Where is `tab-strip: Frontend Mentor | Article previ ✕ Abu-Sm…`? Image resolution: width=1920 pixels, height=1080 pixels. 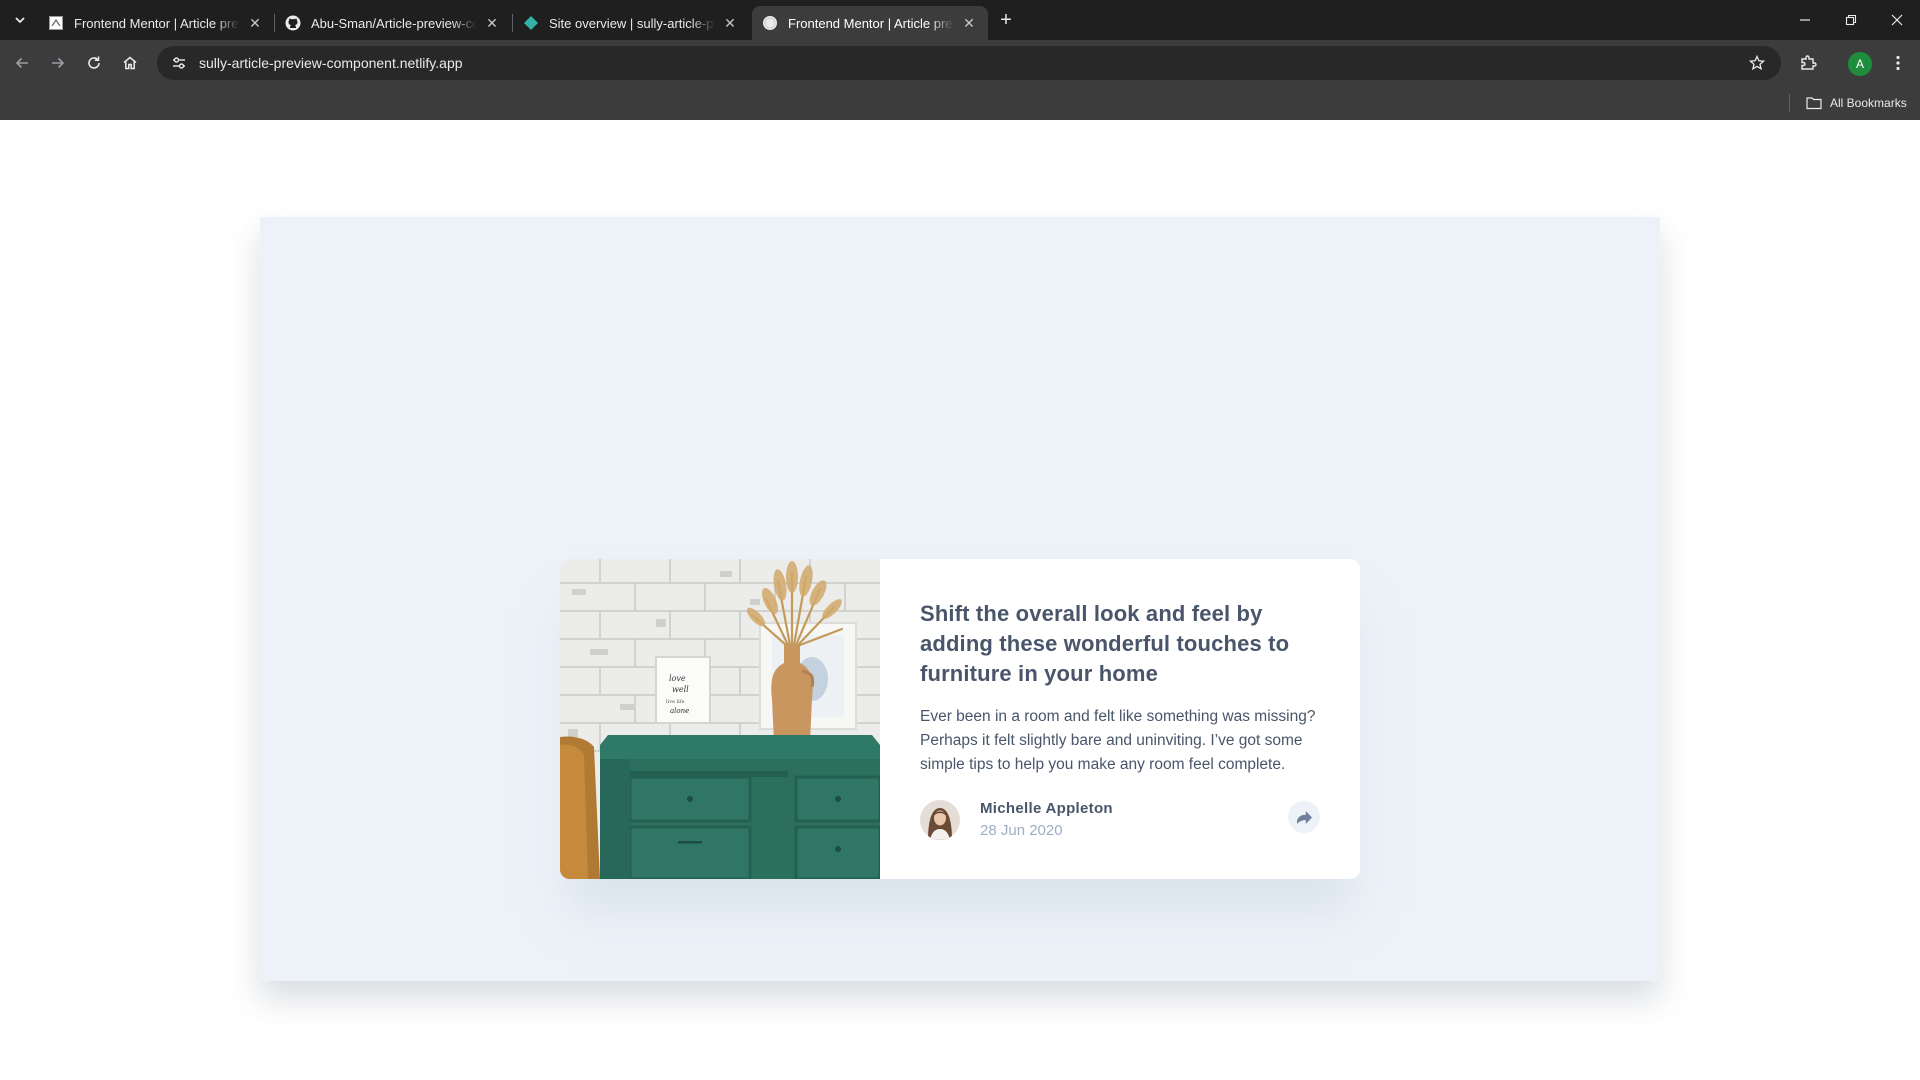 tab-strip: Frontend Mentor | Article previ ✕ Abu-Sm… is located at coordinates (960, 20).